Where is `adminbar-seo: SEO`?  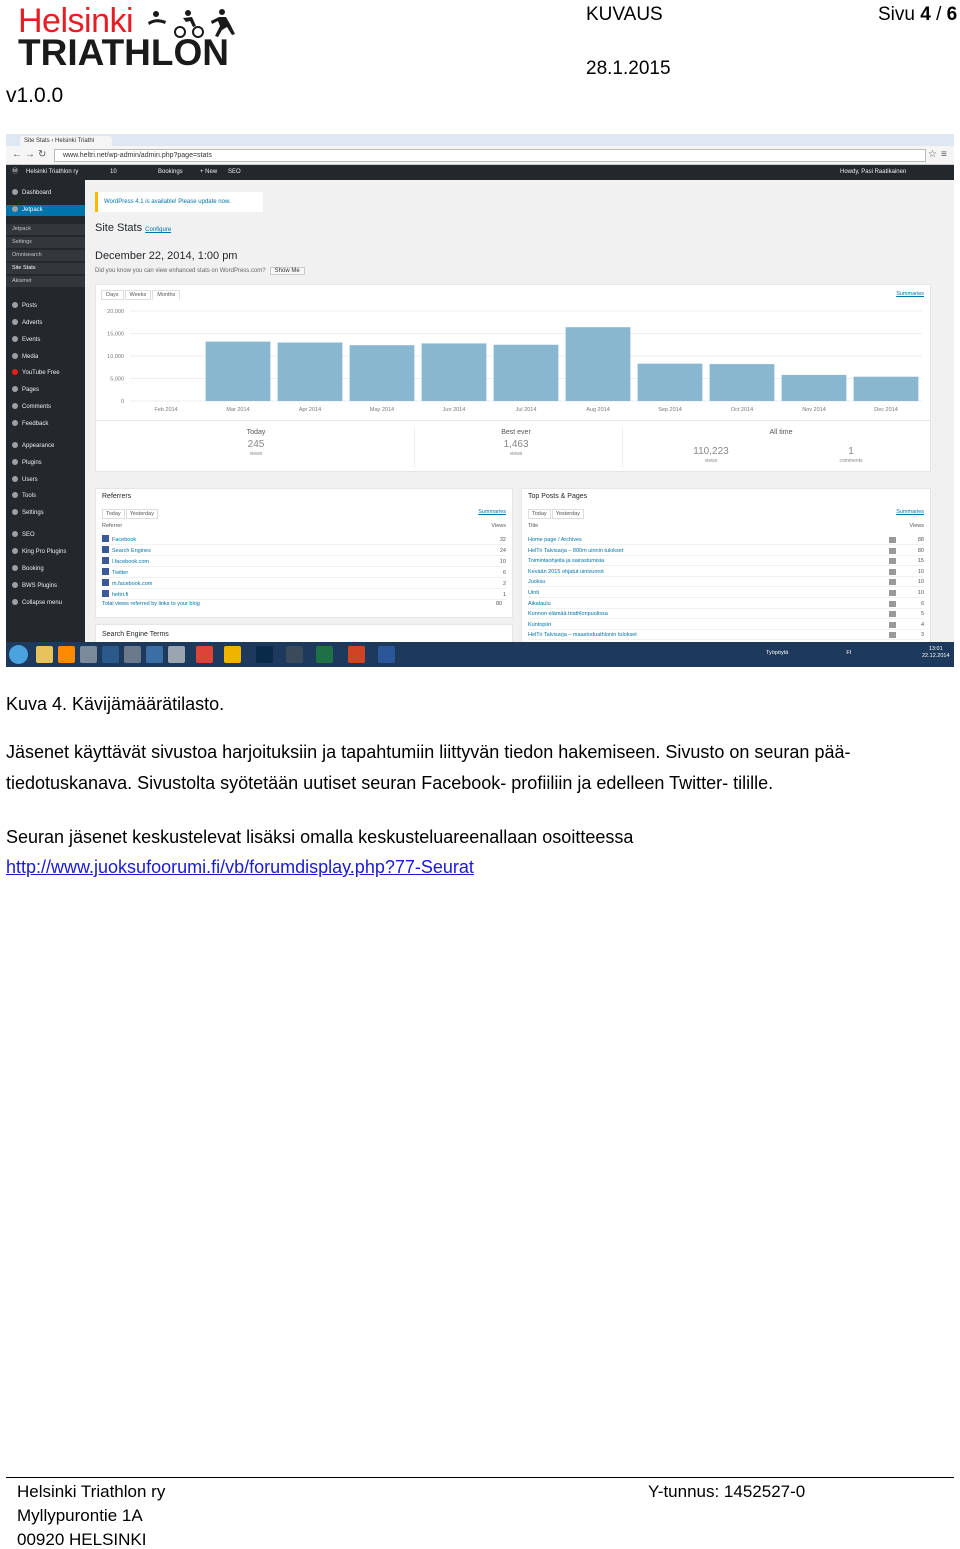
adminbar-seo: SEO is located at coordinates (234, 172).